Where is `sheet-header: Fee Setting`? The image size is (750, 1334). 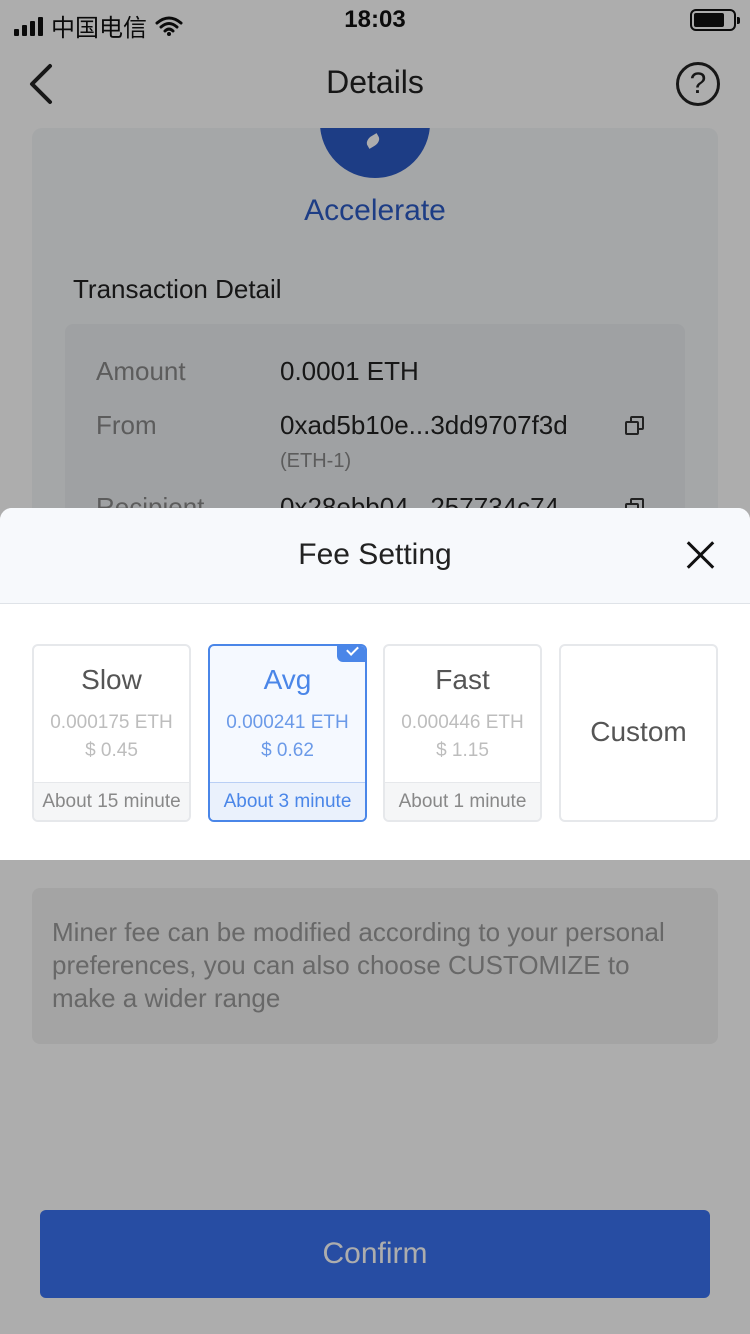 sheet-header: Fee Setting is located at coordinates (375, 556).